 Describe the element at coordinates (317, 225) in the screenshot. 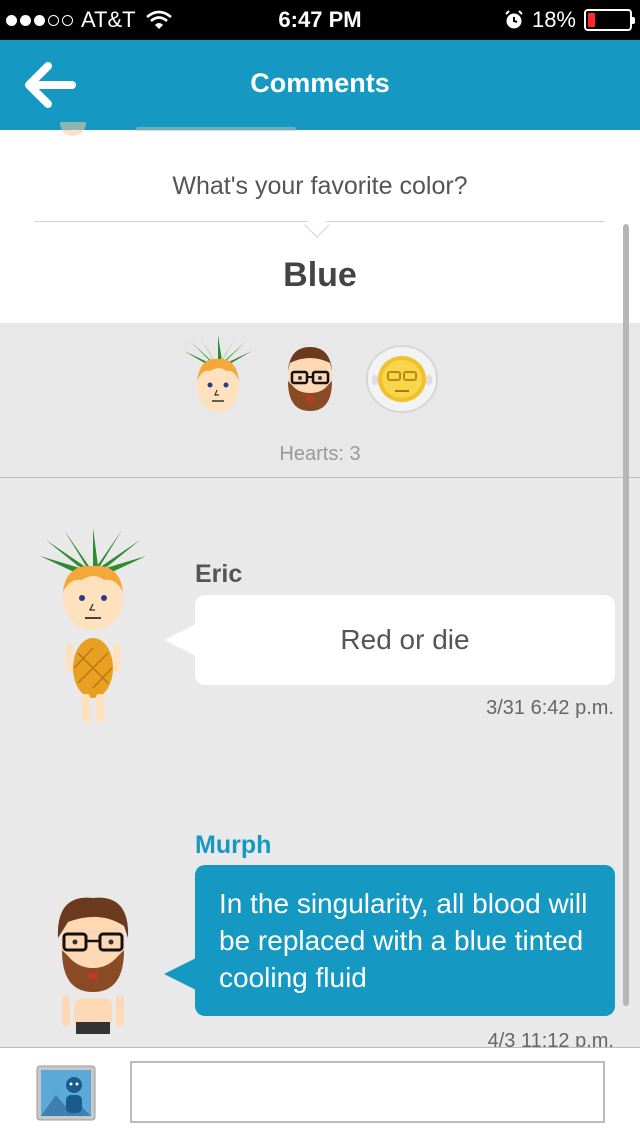

I see `divider-notch` at that location.